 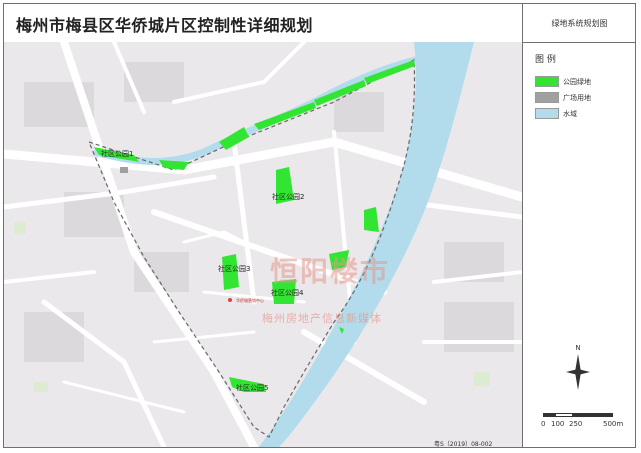 I want to click on park-label-3: 社区公园3, so click(x=234, y=269).